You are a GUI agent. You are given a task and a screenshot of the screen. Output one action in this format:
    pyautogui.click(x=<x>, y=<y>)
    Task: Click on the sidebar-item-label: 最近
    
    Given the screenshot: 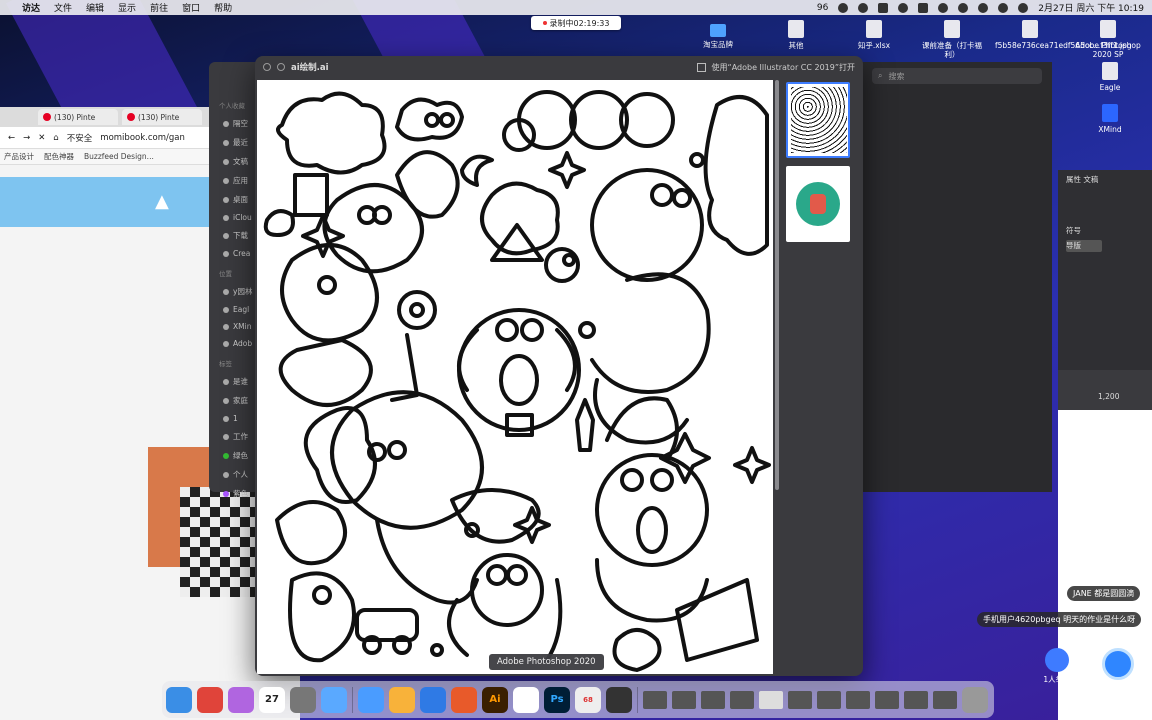 What is the action you would take?
    pyautogui.click(x=240, y=142)
    